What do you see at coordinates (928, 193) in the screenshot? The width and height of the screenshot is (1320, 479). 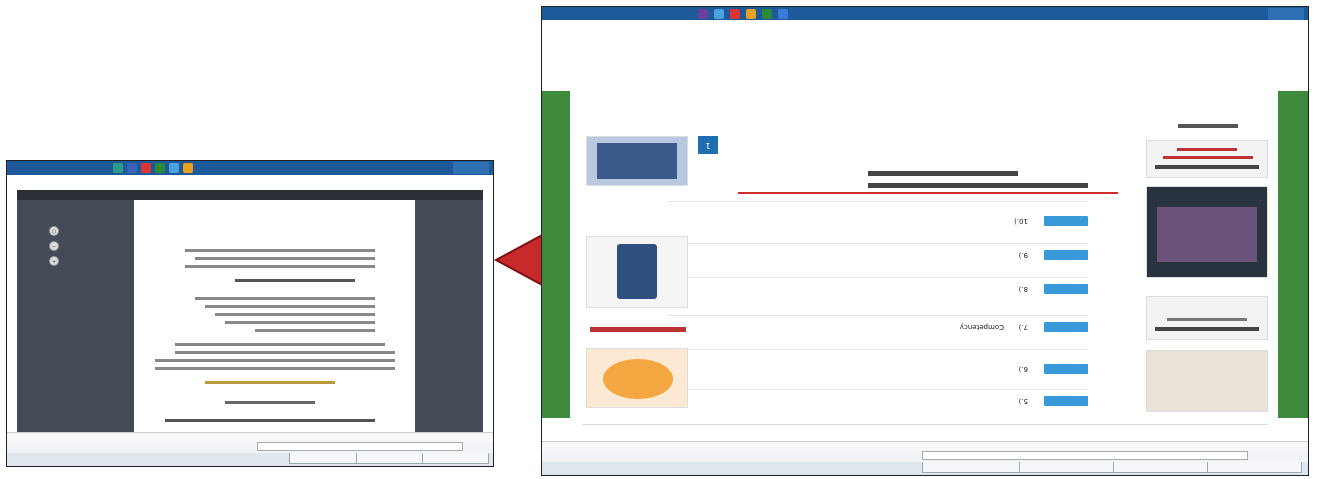 I see `red-underline` at bounding box center [928, 193].